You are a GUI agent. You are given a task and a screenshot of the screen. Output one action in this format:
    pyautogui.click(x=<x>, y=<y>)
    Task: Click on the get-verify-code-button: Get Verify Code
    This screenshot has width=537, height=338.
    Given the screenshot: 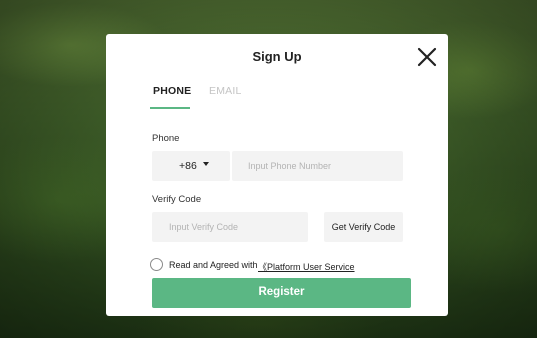 What is the action you would take?
    pyautogui.click(x=363, y=227)
    